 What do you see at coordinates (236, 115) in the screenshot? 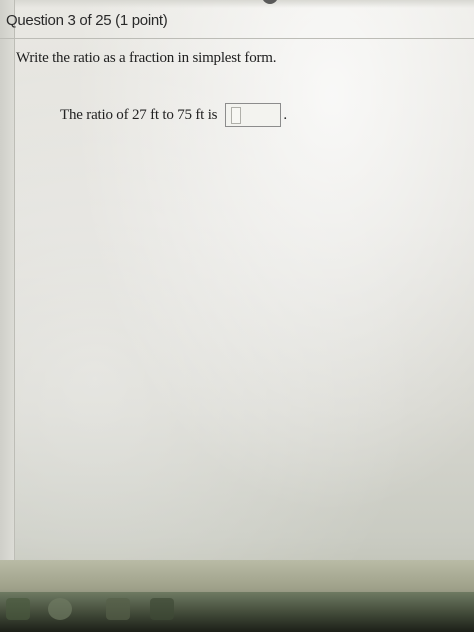
I see `fraction-slot` at bounding box center [236, 115].